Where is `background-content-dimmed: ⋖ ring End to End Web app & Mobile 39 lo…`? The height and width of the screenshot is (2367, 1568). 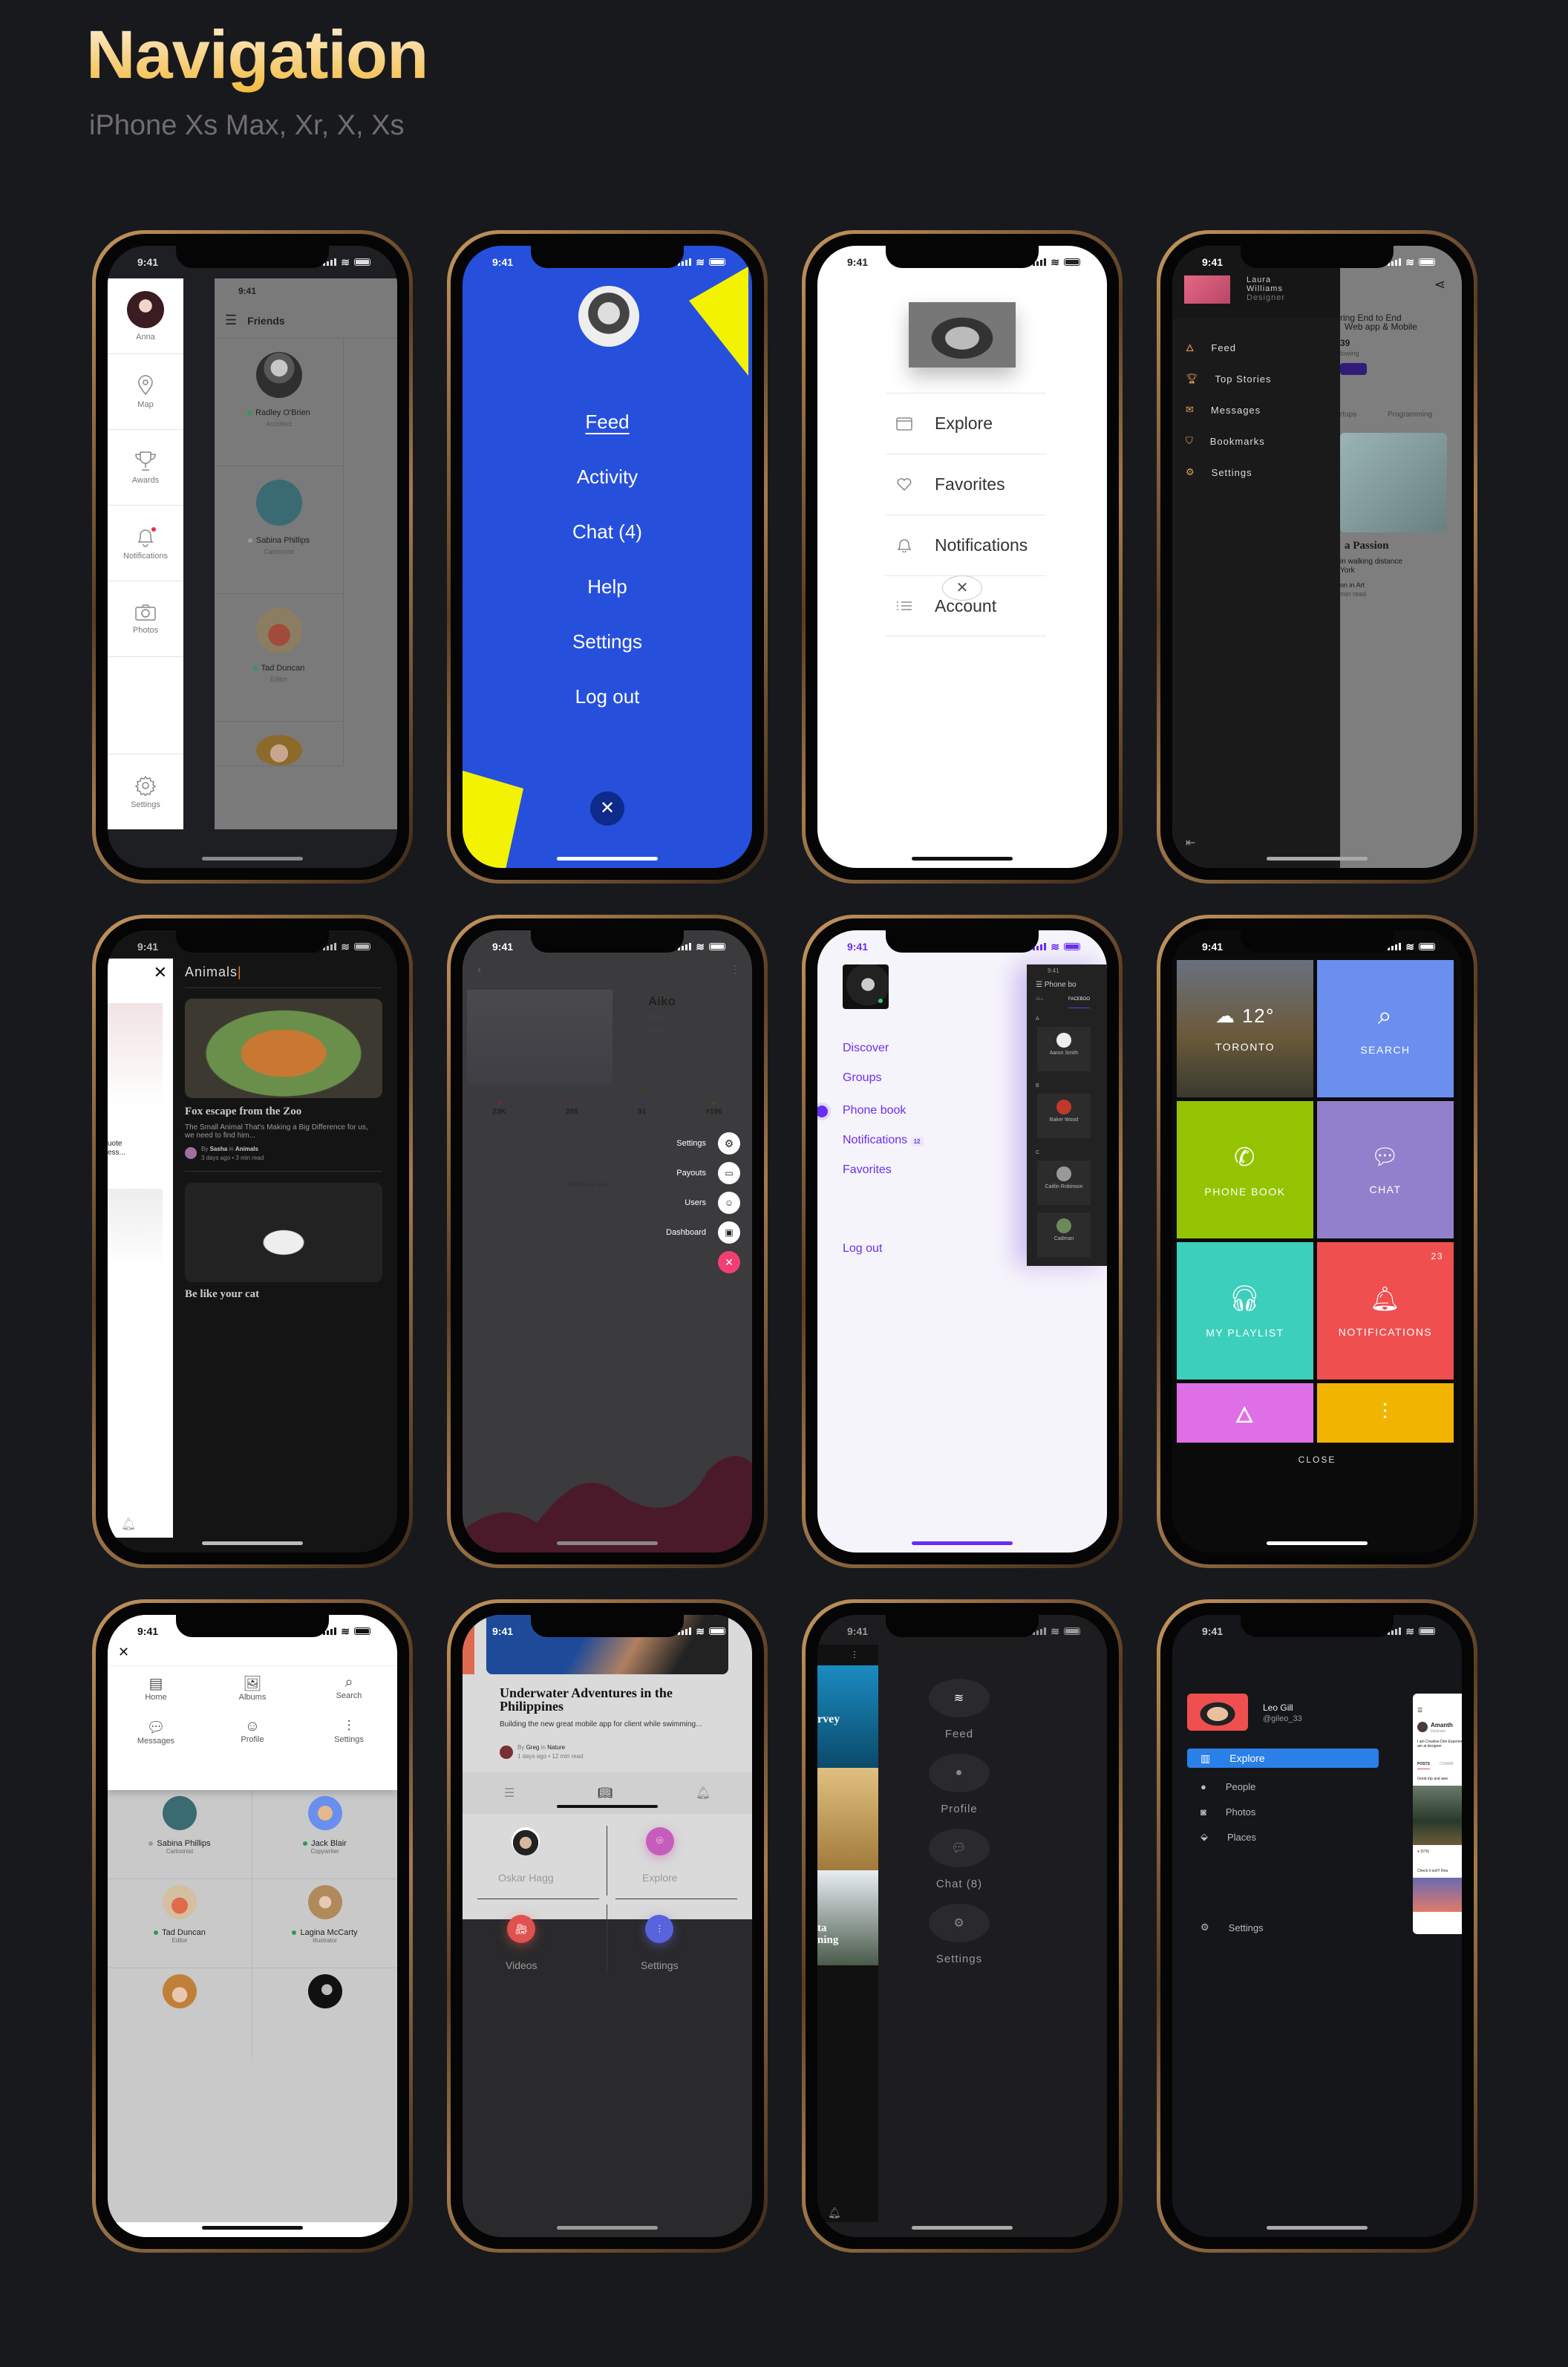 background-content-dimmed: ⋖ ring End to End Web app & Mobile 39 lo… is located at coordinates (1401, 557).